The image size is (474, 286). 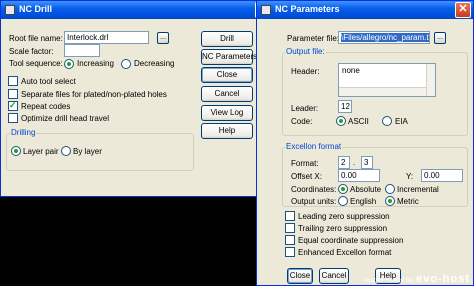 What do you see at coordinates (314, 146) in the screenshot?
I see `excellon-format-group-label: Excellon format` at bounding box center [314, 146].